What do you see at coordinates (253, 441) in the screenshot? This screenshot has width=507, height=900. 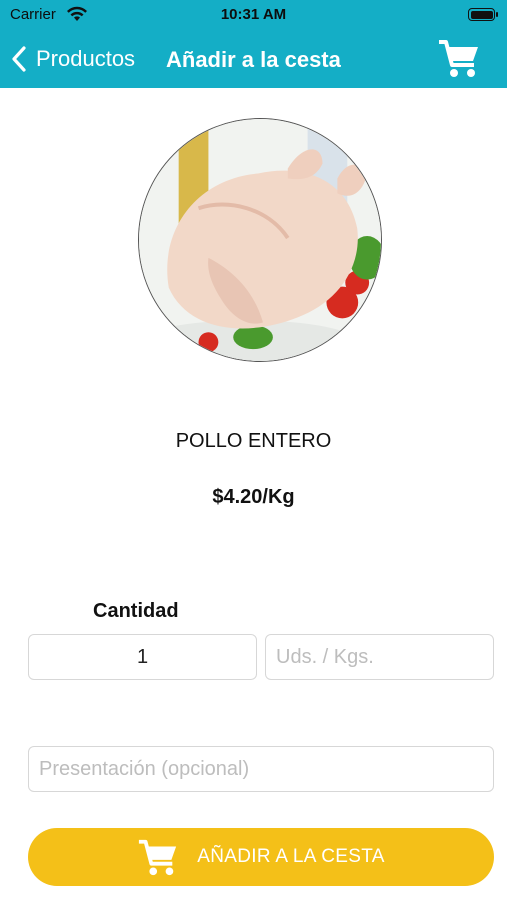 I see `product-name: POLLO ENTERO` at bounding box center [253, 441].